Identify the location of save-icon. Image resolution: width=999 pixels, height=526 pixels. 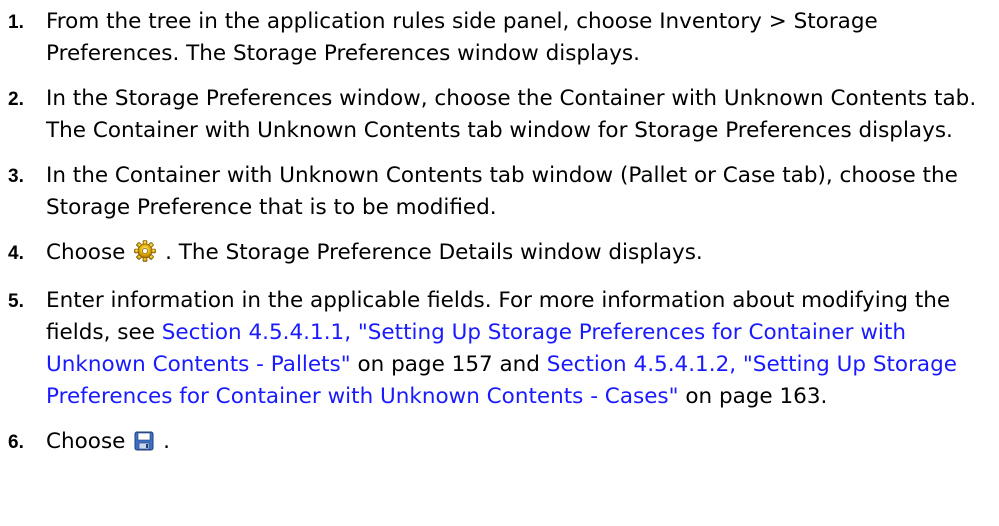
(144, 445).